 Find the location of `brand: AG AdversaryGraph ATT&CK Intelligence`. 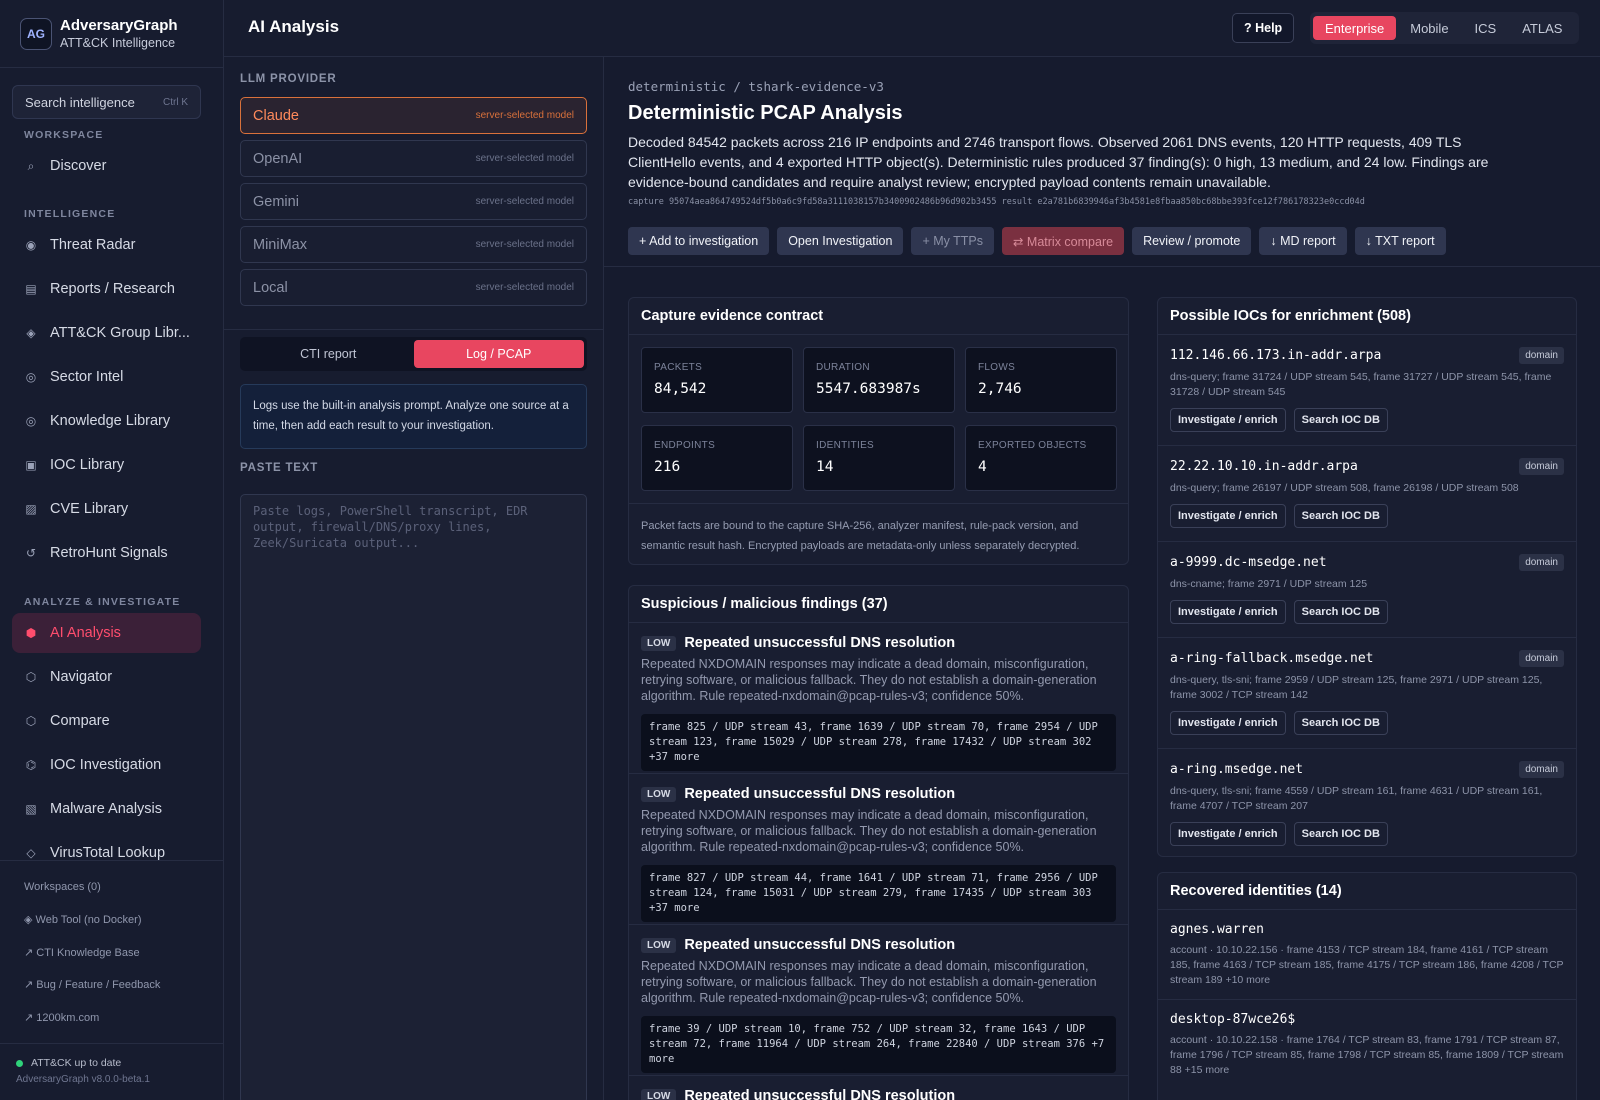

brand: AG AdversaryGraph ATT&CK Intelligence is located at coordinates (111, 34).